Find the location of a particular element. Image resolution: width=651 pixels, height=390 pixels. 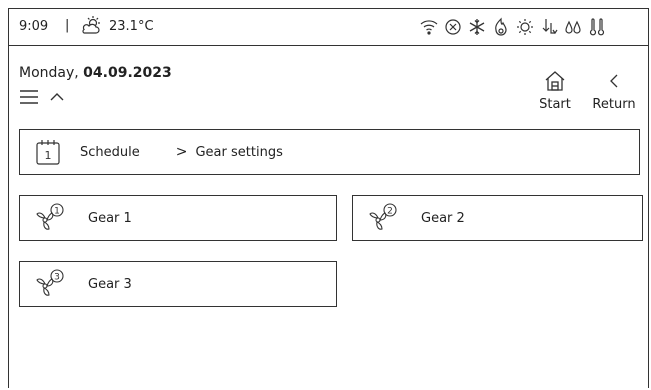

sun-gear-icon is located at coordinates (525, 27).